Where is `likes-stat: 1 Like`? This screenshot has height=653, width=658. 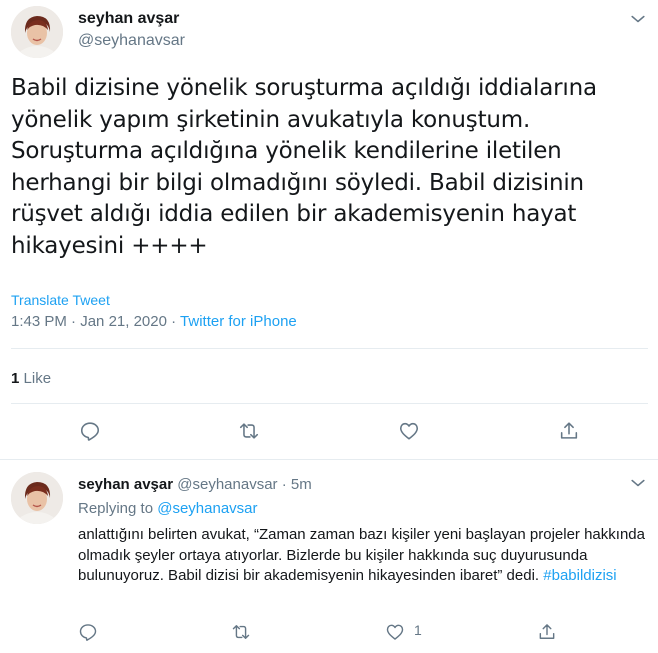 likes-stat: 1 Like is located at coordinates (31, 378).